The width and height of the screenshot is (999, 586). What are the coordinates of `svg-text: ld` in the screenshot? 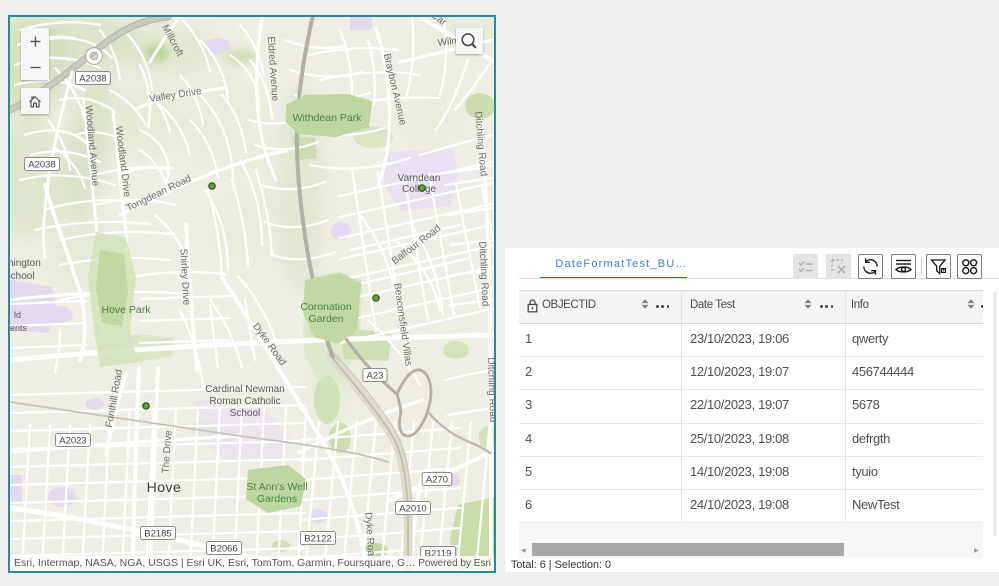 It's located at (17, 315).